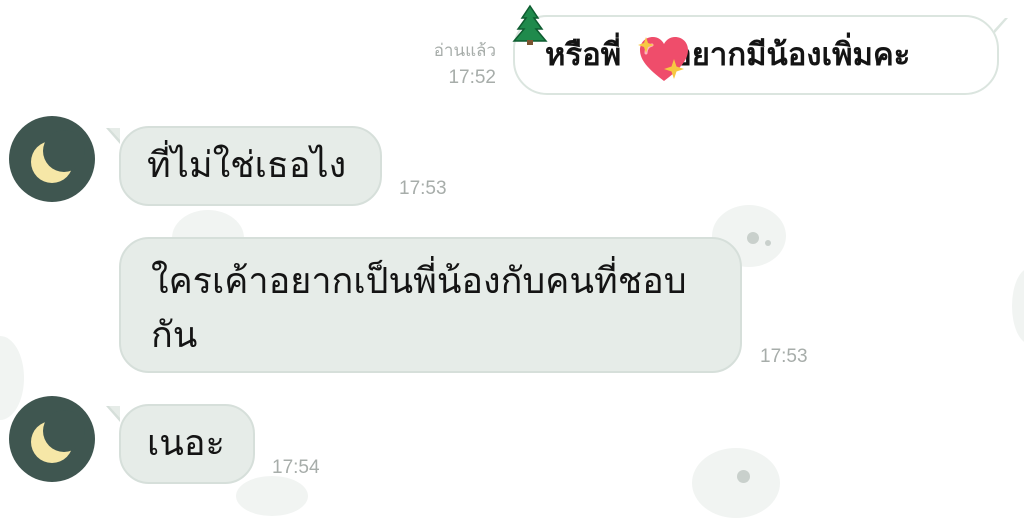 The height and width of the screenshot is (518, 1024). Describe the element at coordinates (296, 467) in the screenshot. I see `message-timestamp: 17:54` at that location.